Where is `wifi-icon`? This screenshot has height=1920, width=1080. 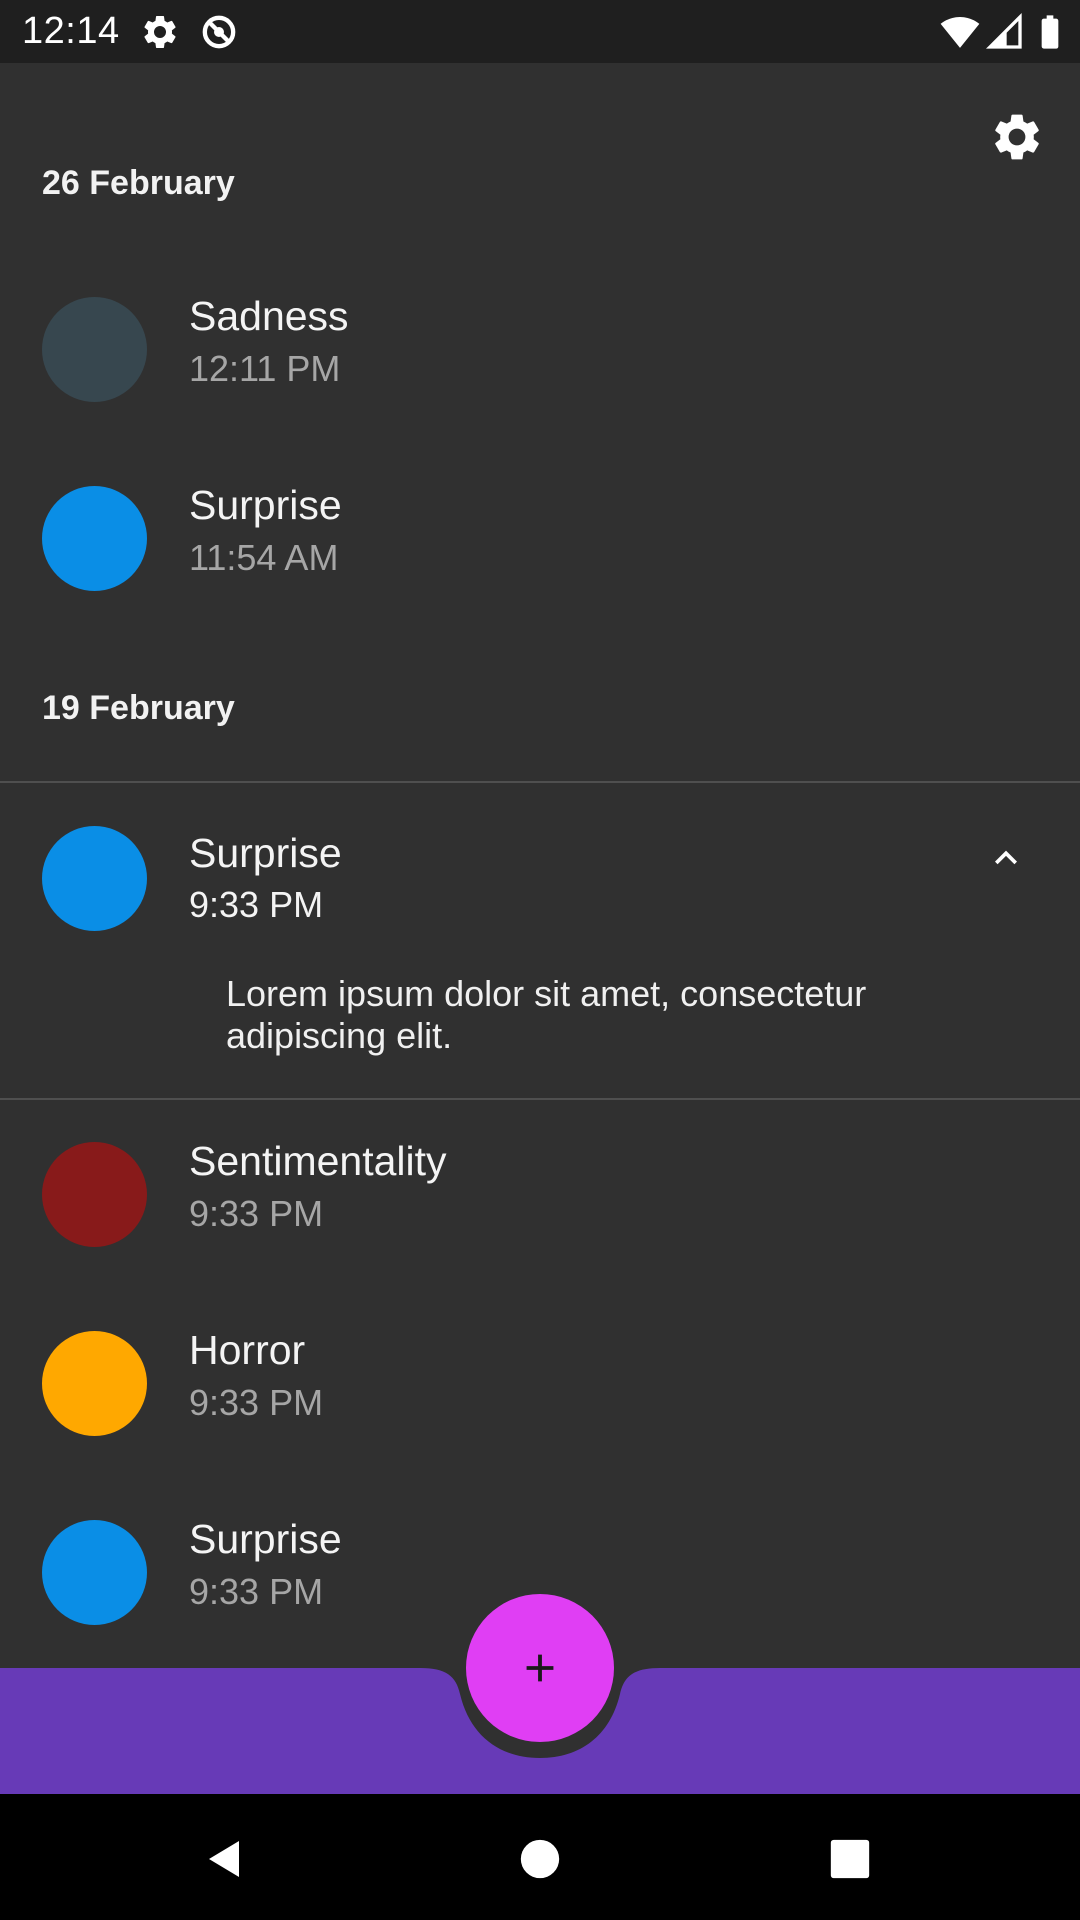 wifi-icon is located at coordinates (960, 32).